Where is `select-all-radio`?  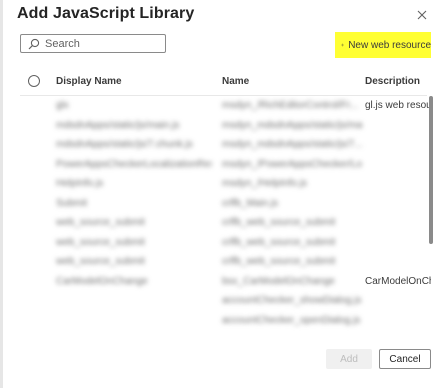 select-all-radio is located at coordinates (34, 81).